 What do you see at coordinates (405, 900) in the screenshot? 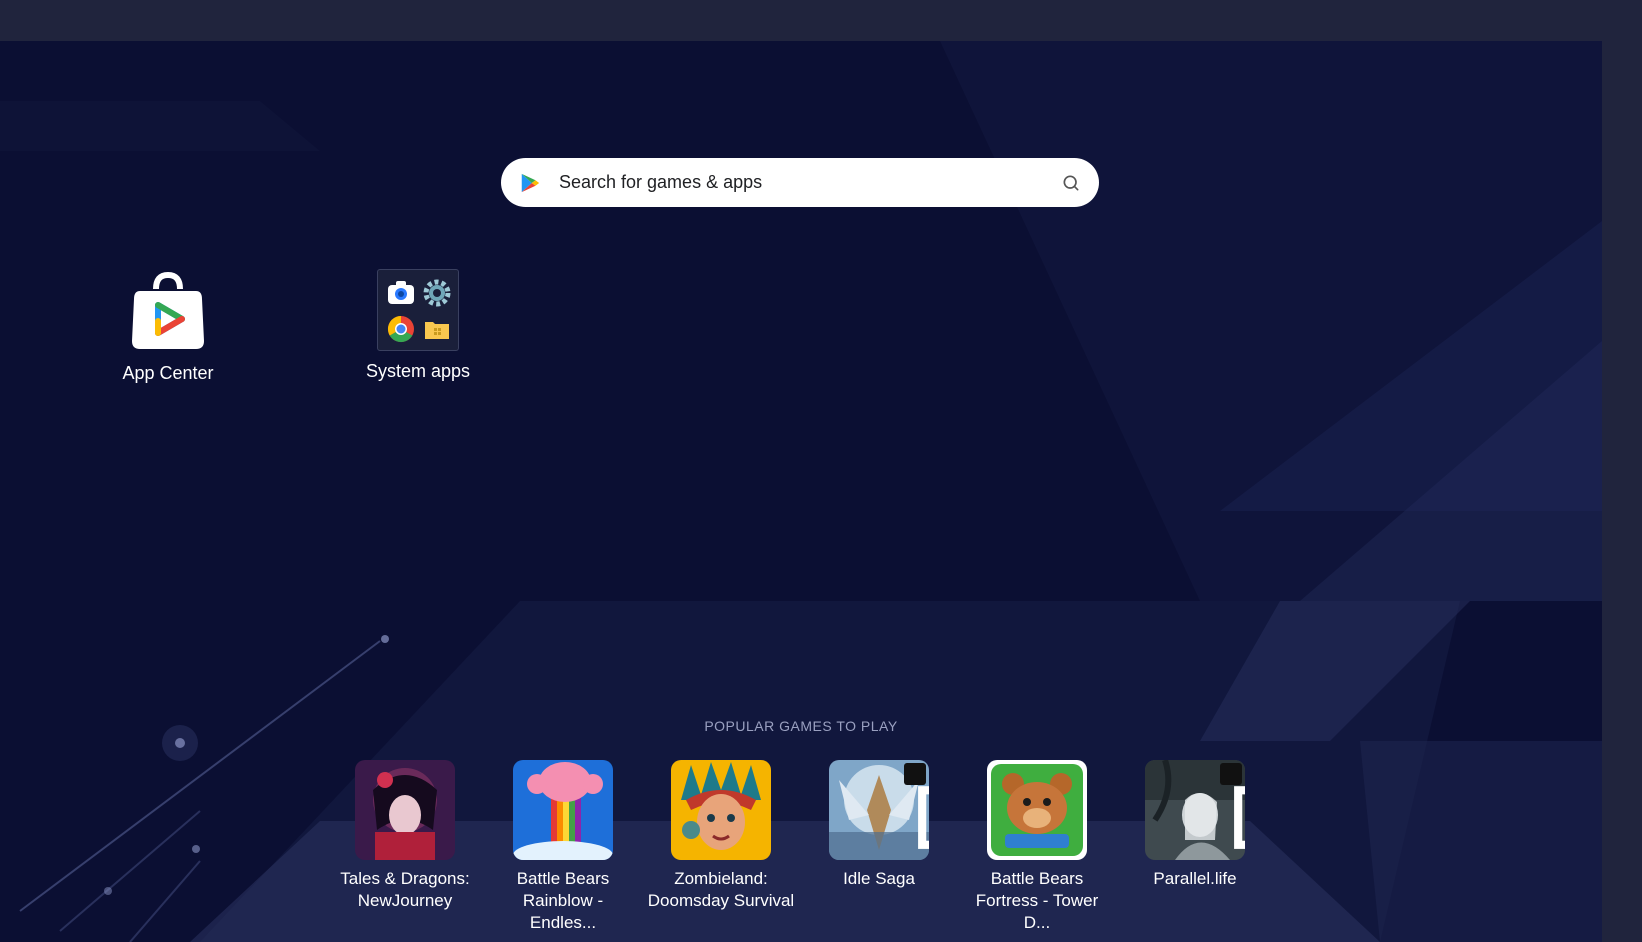
I see `game-title-line2: NewJourney` at bounding box center [405, 900].